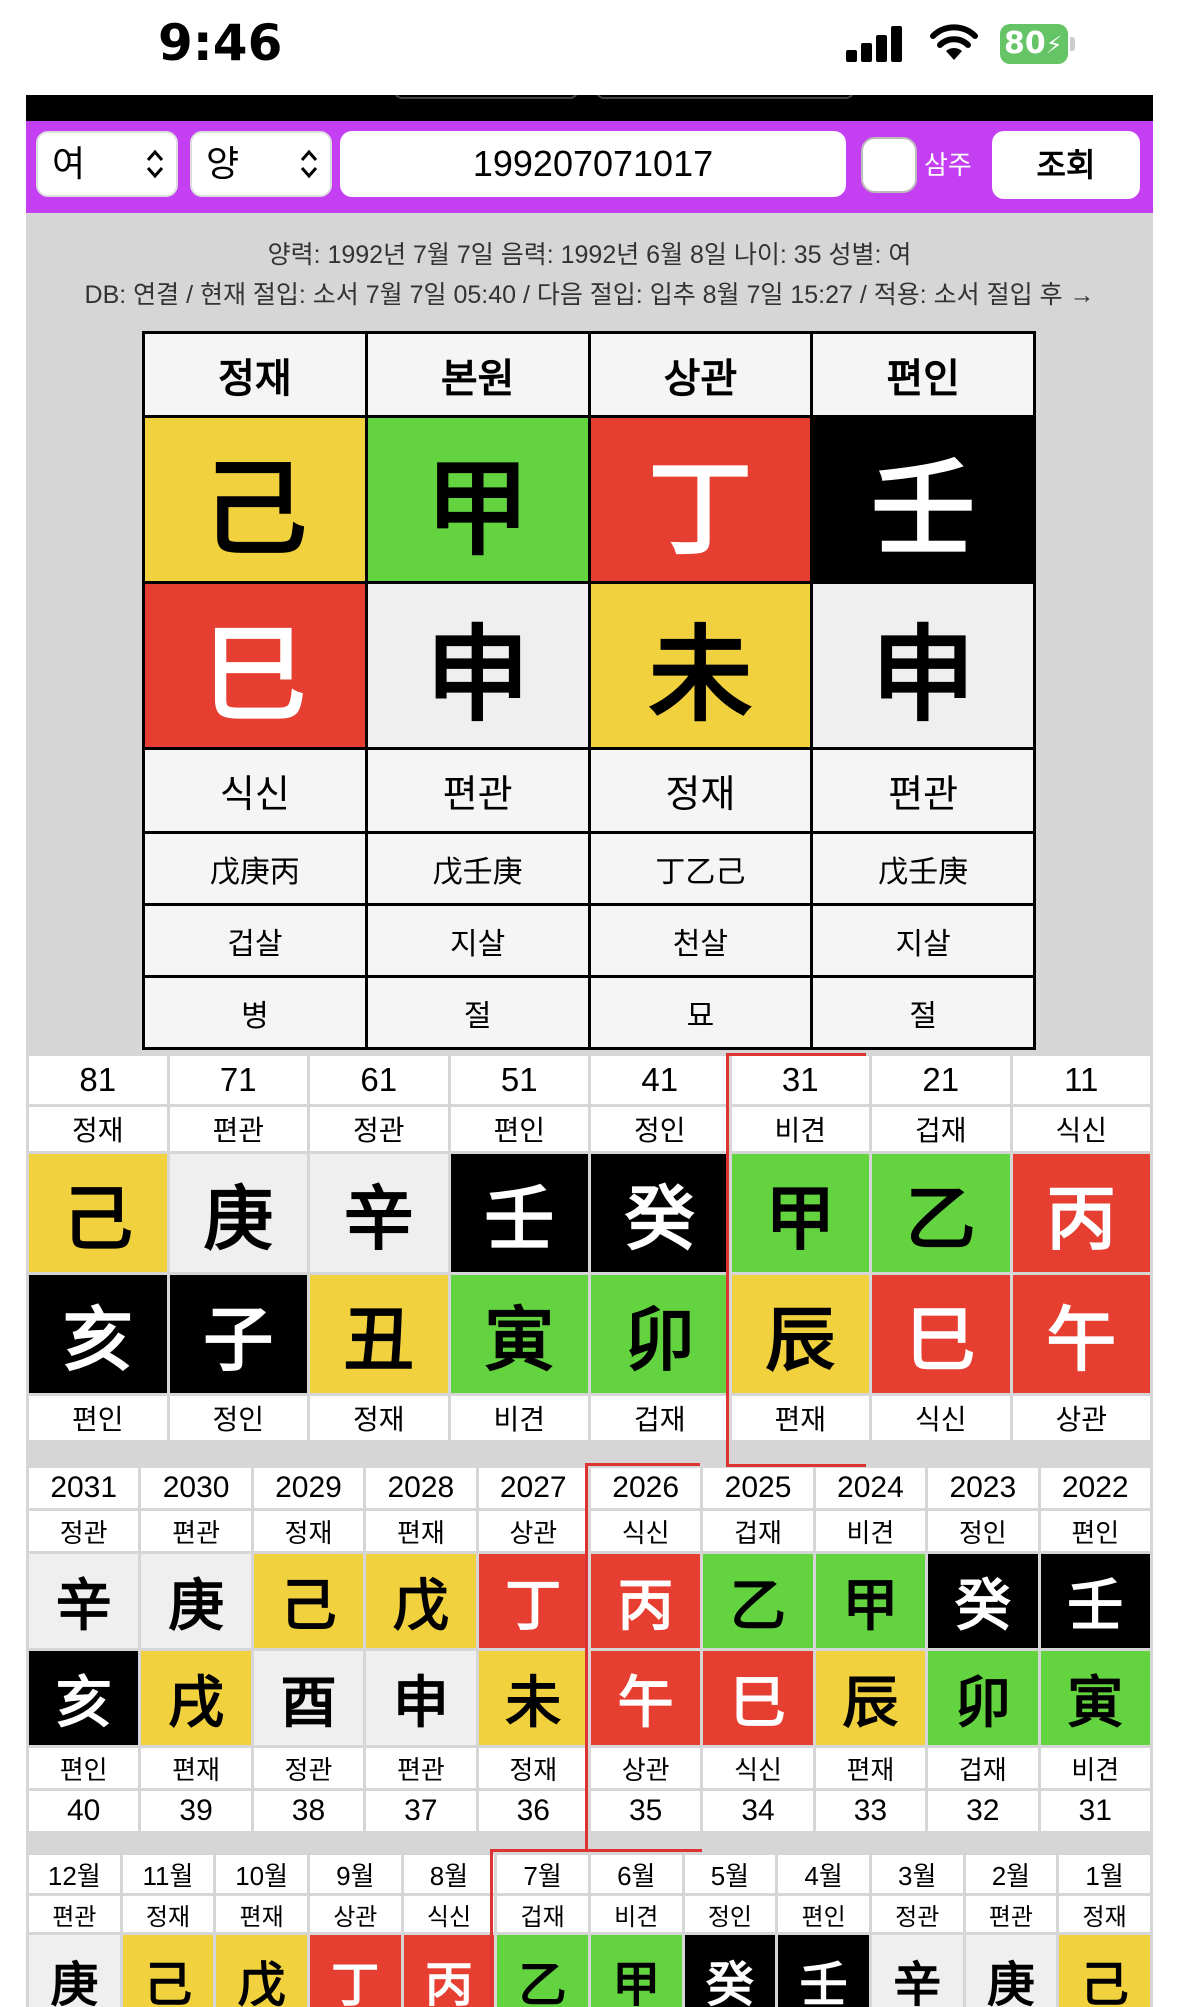 The width and height of the screenshot is (1179, 2007). What do you see at coordinates (1095, 1531) in the screenshot?
I see `year-ten-god-top: 편인` at bounding box center [1095, 1531].